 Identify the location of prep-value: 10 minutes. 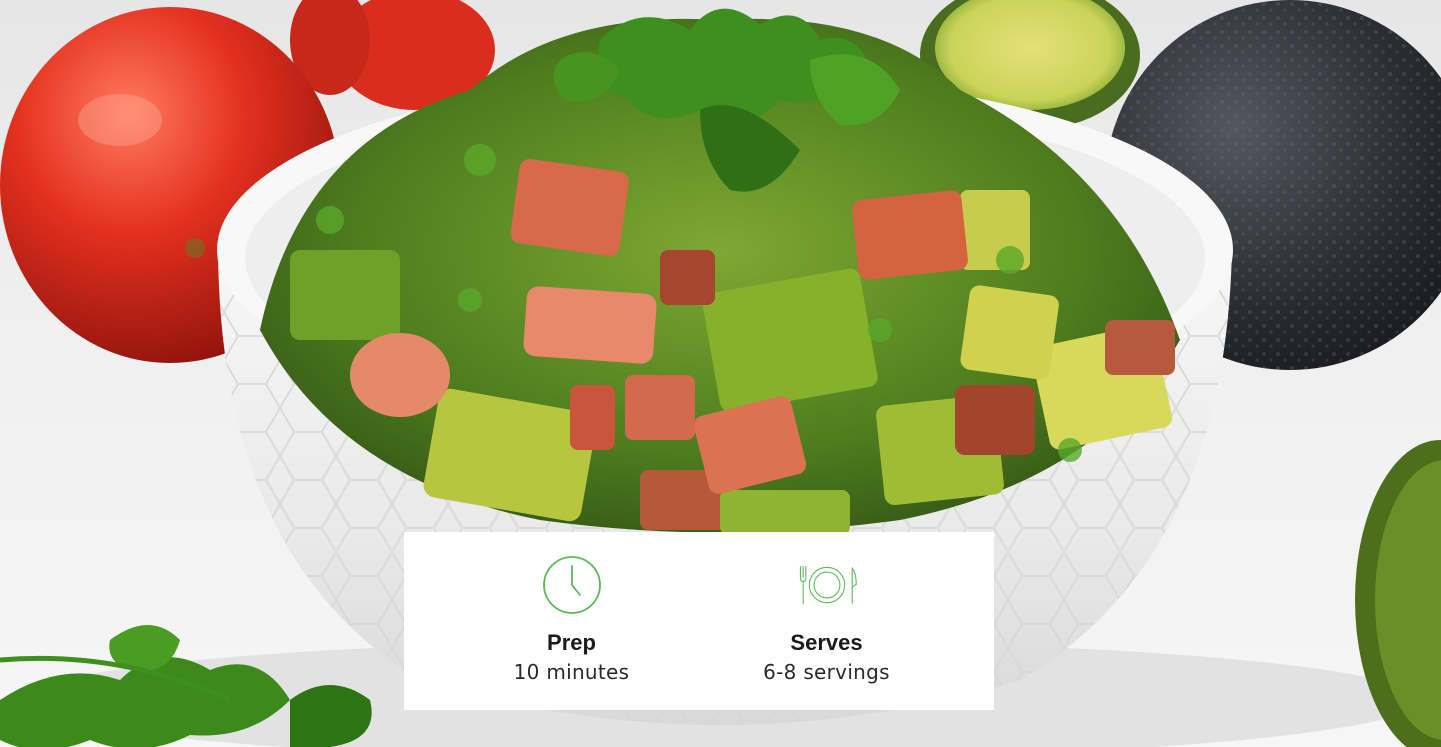
(571, 672).